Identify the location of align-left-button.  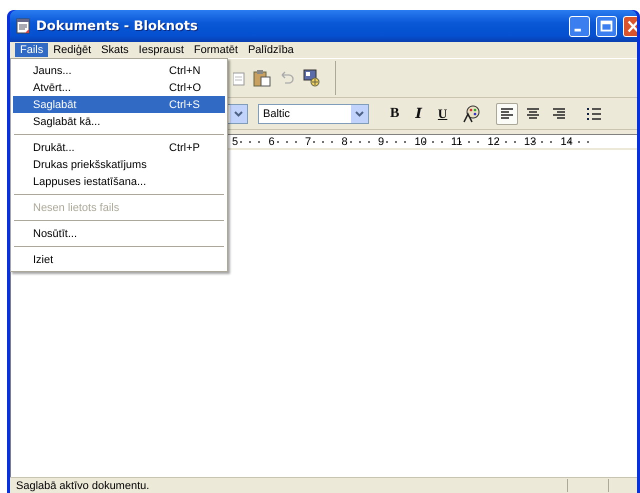
(507, 113).